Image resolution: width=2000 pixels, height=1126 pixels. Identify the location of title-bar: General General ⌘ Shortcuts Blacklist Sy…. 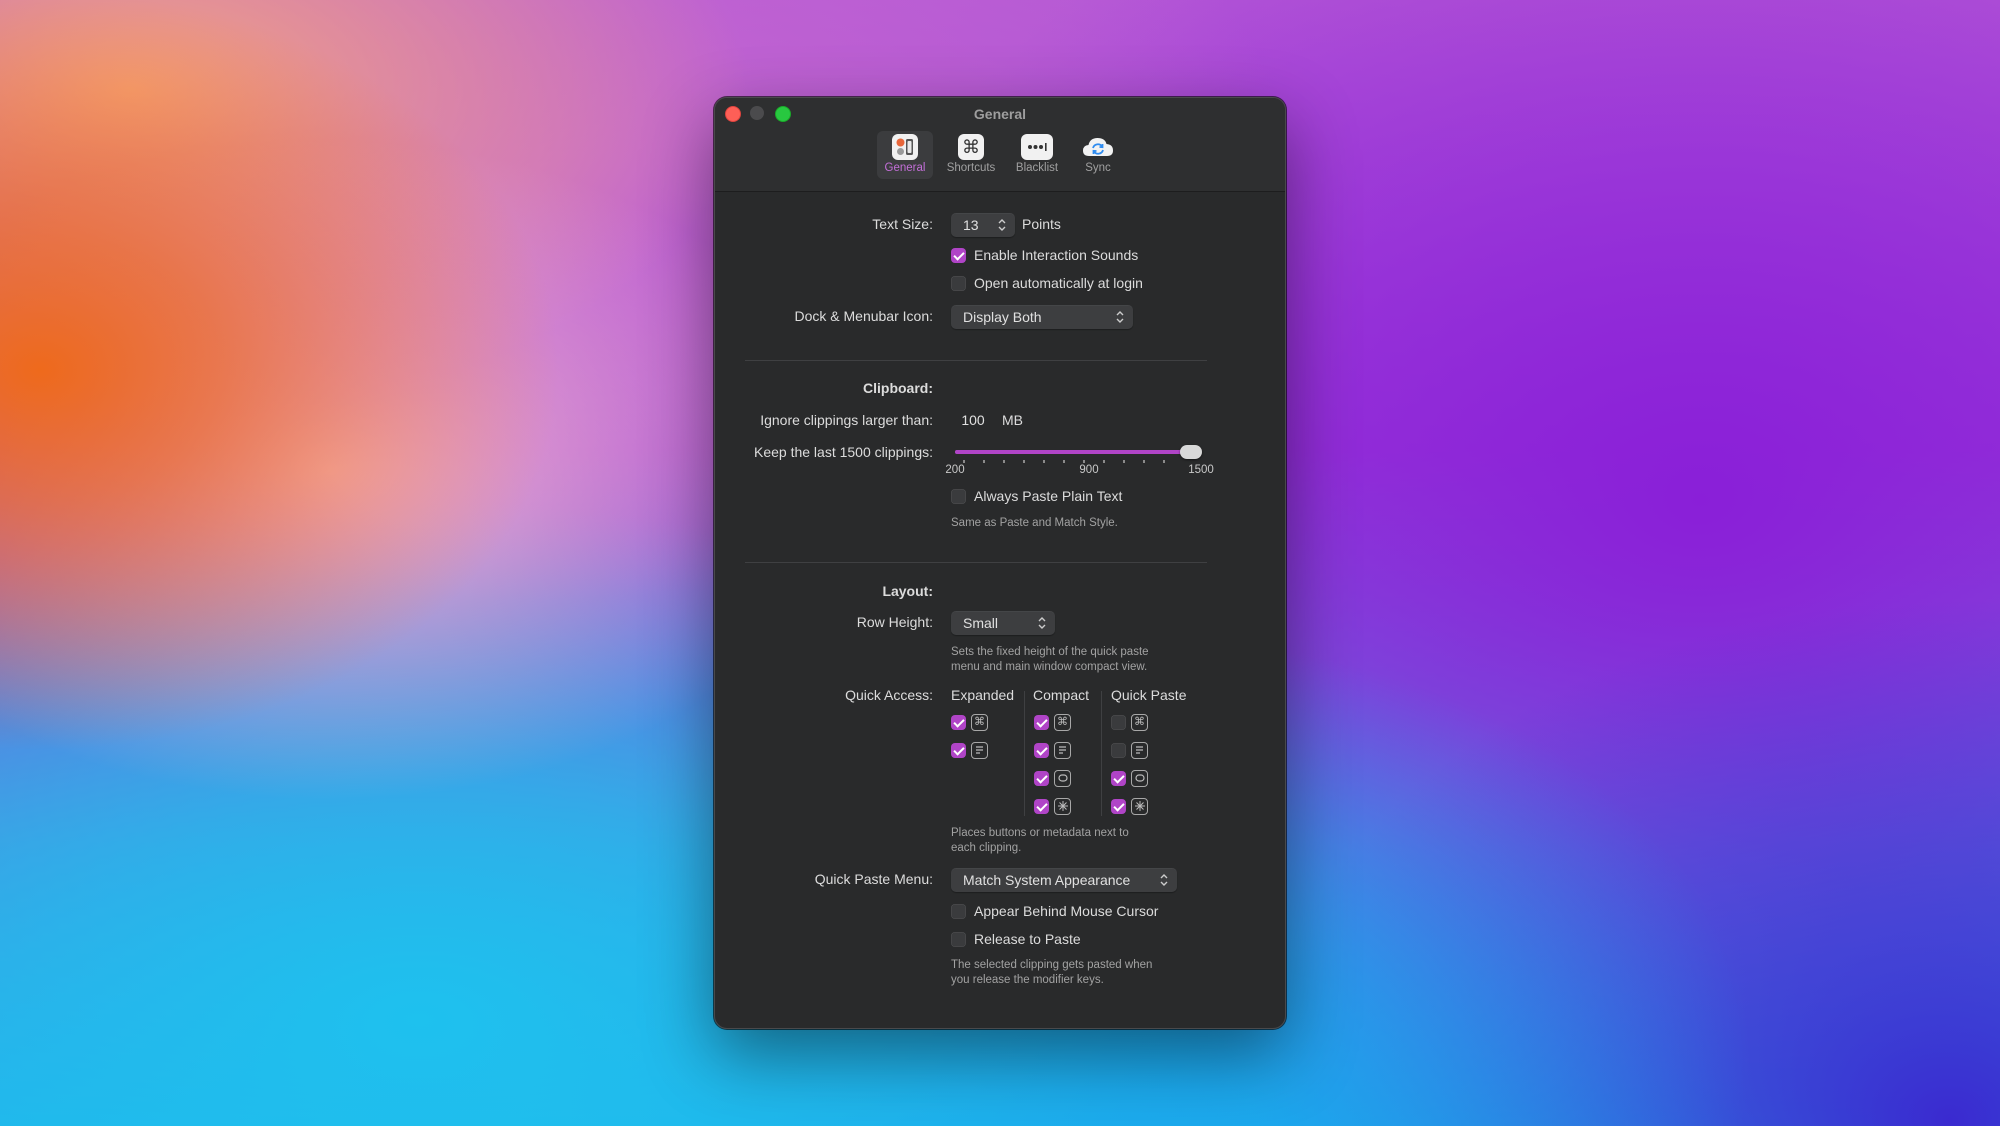
(1000, 145).